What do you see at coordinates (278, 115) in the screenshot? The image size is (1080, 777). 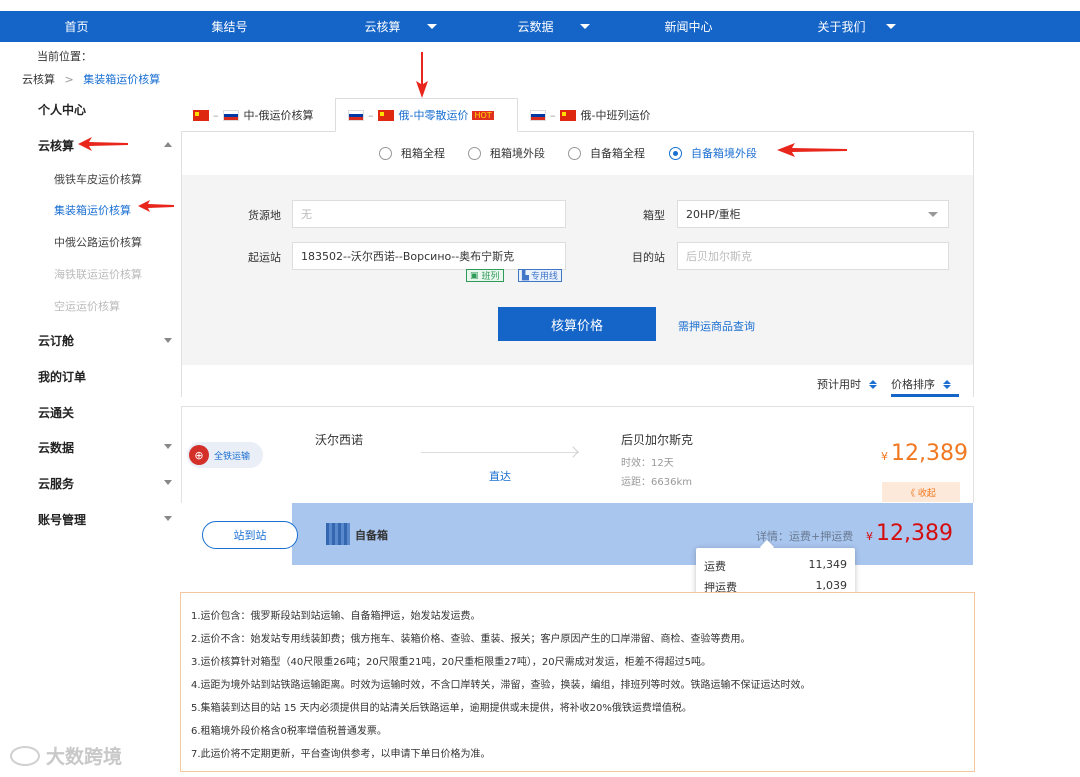 I see `tab-cn-ru-label: 中-俄运价核算` at bounding box center [278, 115].